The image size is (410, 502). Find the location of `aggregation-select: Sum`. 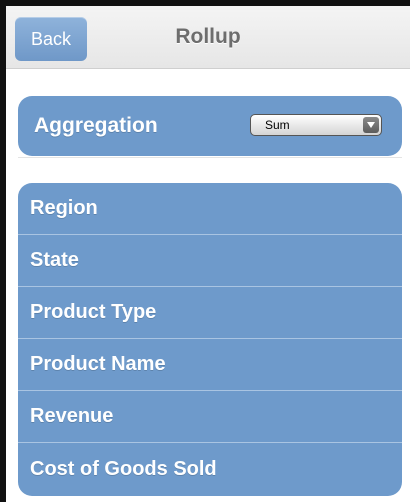

aggregation-select: Sum is located at coordinates (316, 125).